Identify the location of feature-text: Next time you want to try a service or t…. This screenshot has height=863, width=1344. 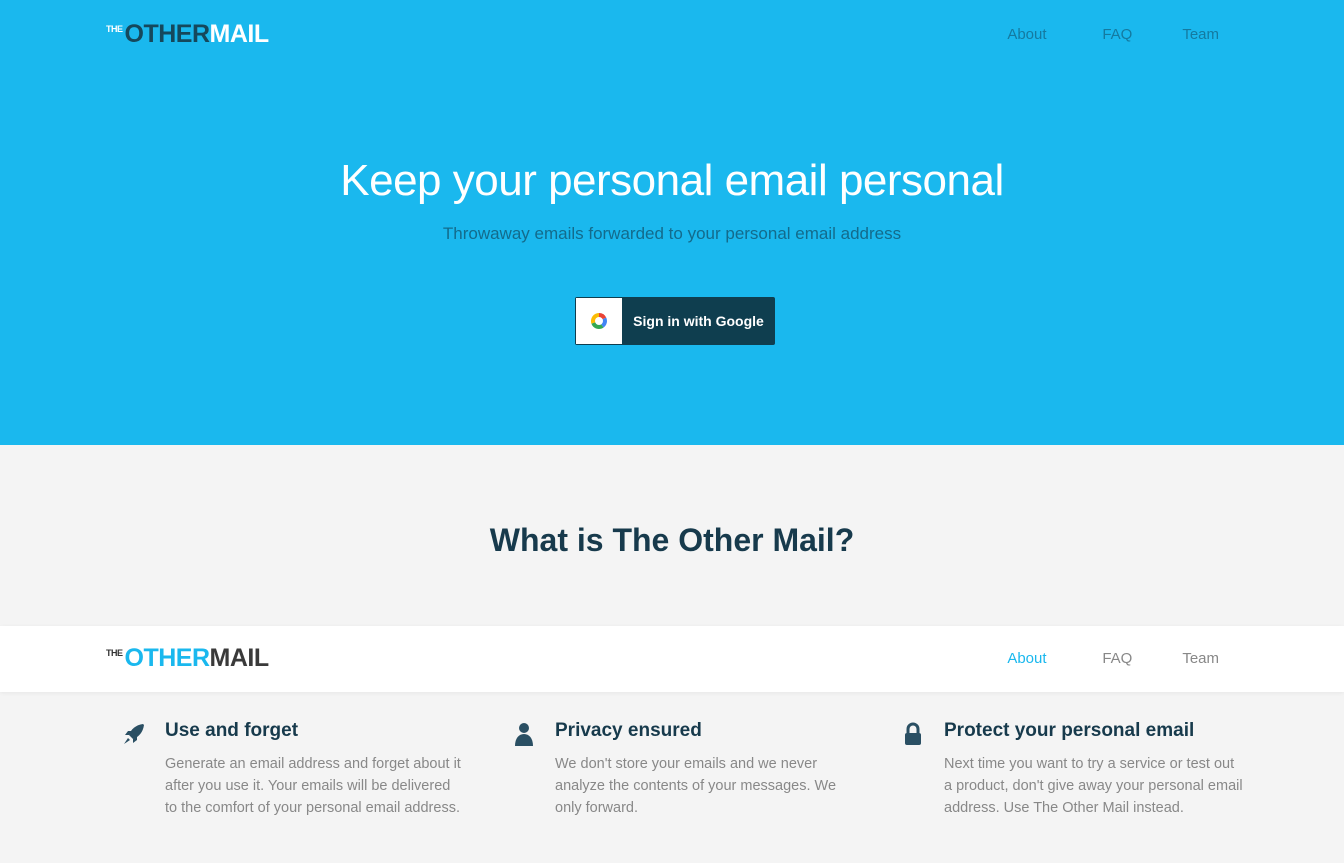
(1093, 786).